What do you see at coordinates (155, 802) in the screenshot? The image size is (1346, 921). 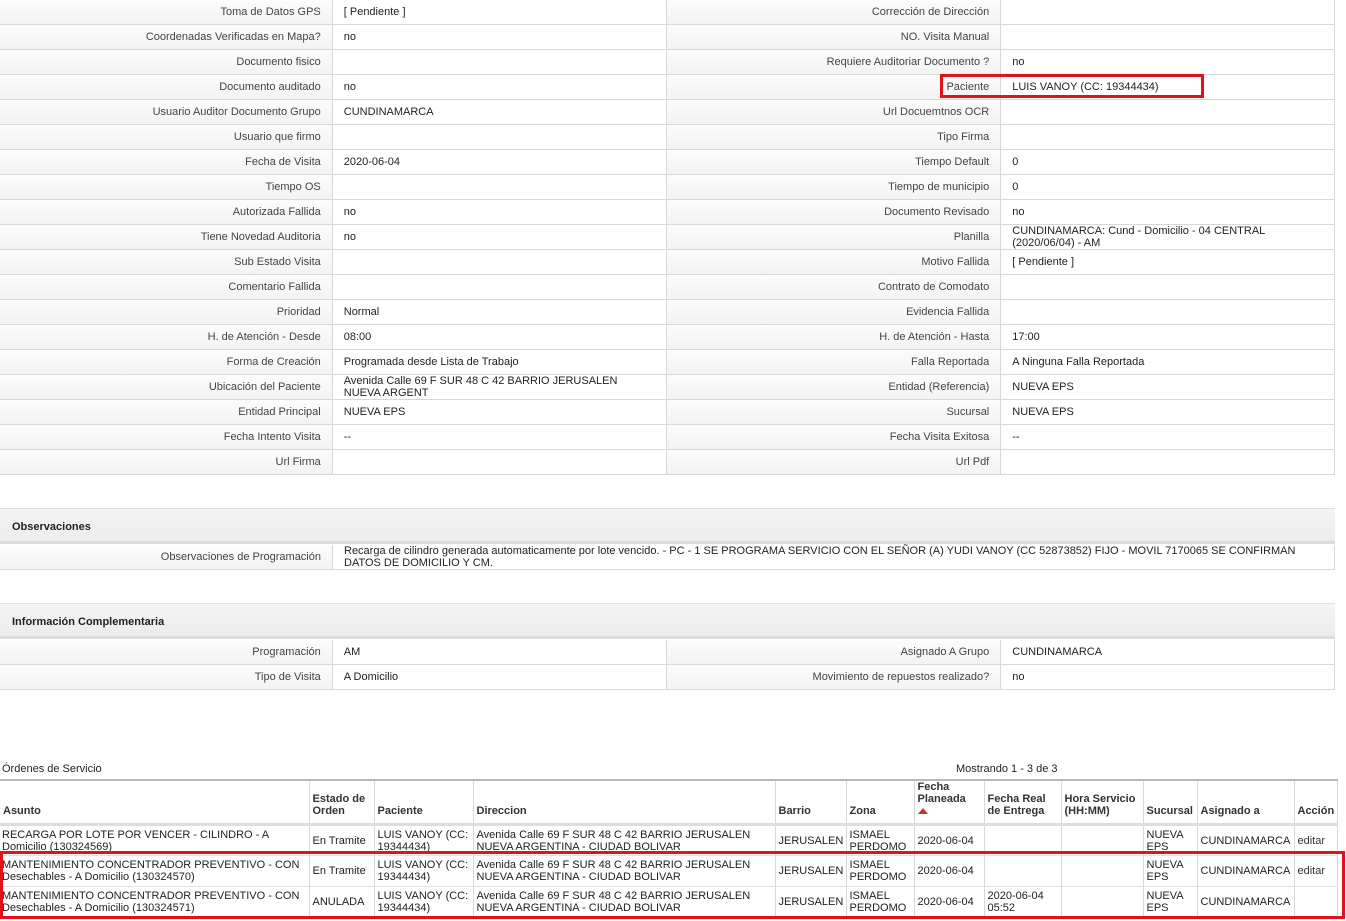 I see `col-asunto: Asunto` at bounding box center [155, 802].